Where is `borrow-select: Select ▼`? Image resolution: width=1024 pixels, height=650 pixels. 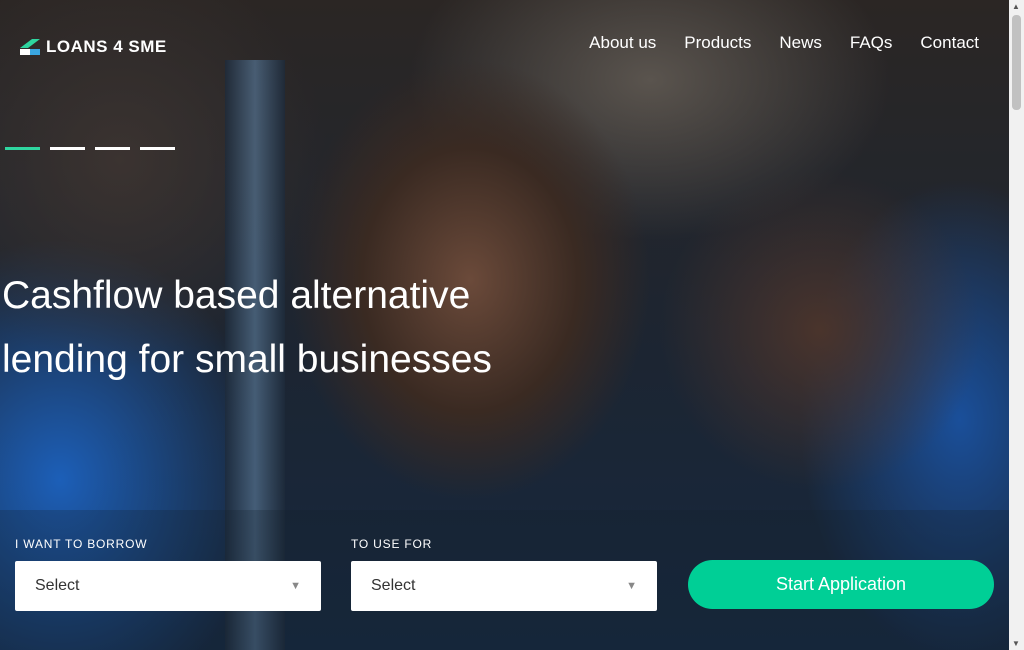
borrow-select: Select ▼ is located at coordinates (168, 586).